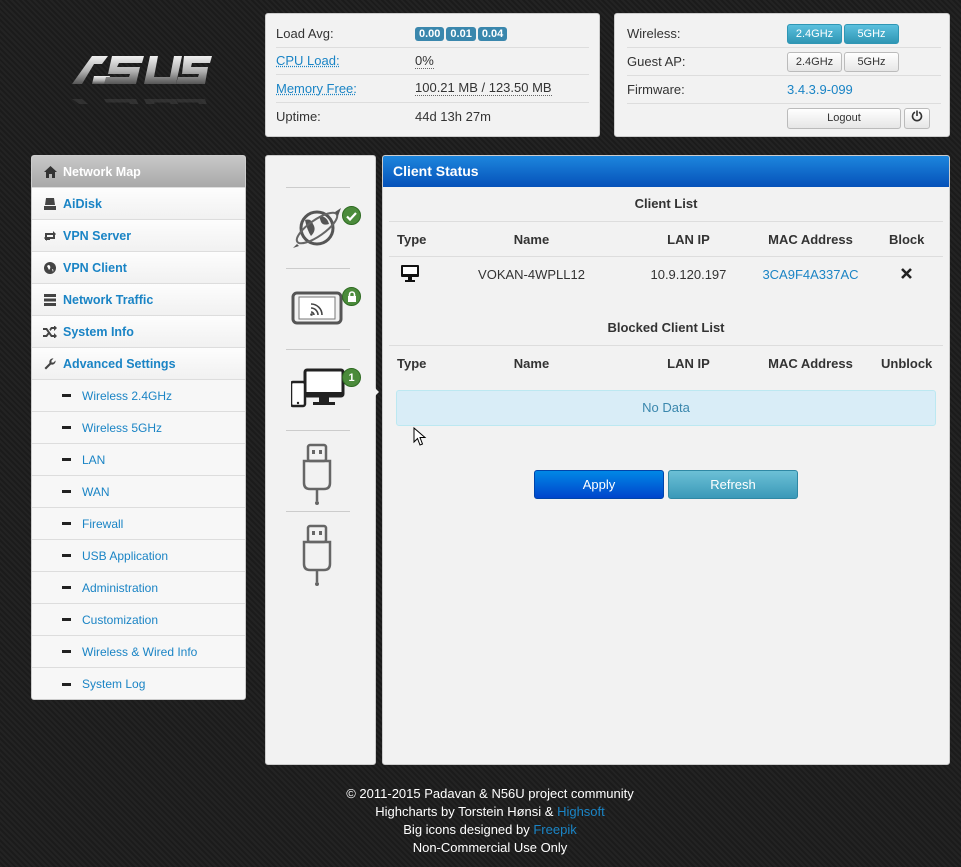 Image resolution: width=961 pixels, height=867 pixels. I want to click on clients-status-cell: 1, so click(323, 389).